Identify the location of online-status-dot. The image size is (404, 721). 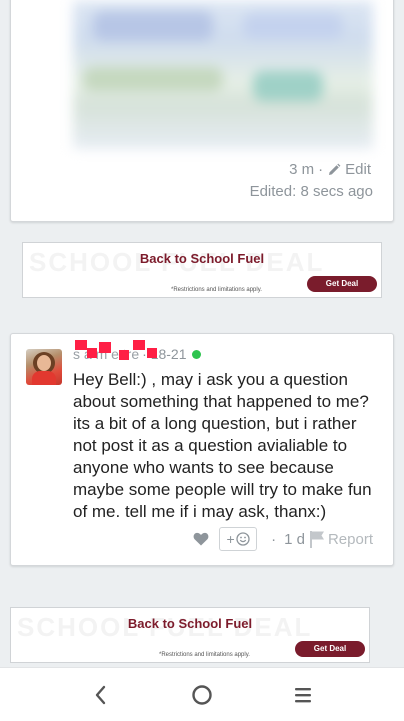
(196, 354).